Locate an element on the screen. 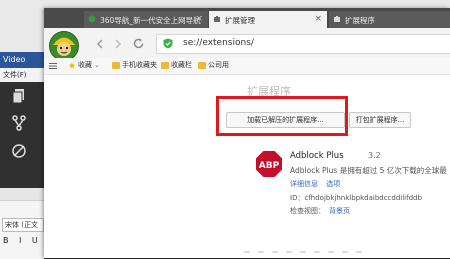  bookmark-mobile-folder: 手机收藏夹 is located at coordinates (134, 66).